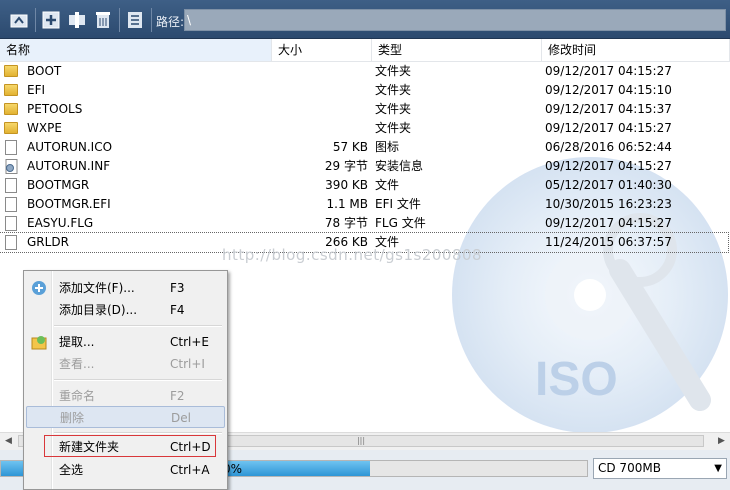 The height and width of the screenshot is (490, 730). I want to click on chevron-down-icon: ▼, so click(718, 468).